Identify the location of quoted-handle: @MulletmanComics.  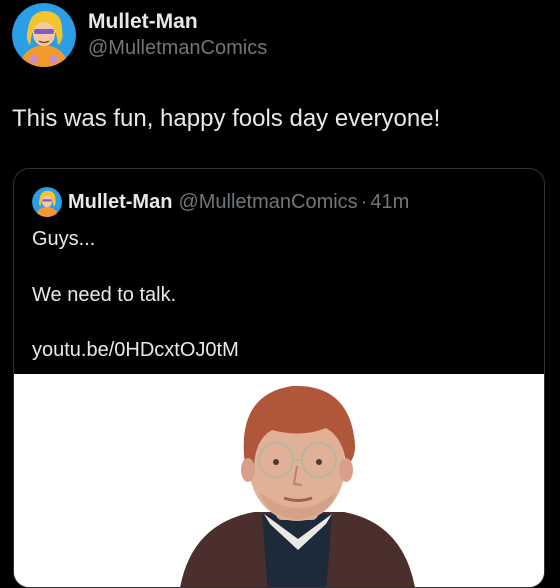
(267, 202).